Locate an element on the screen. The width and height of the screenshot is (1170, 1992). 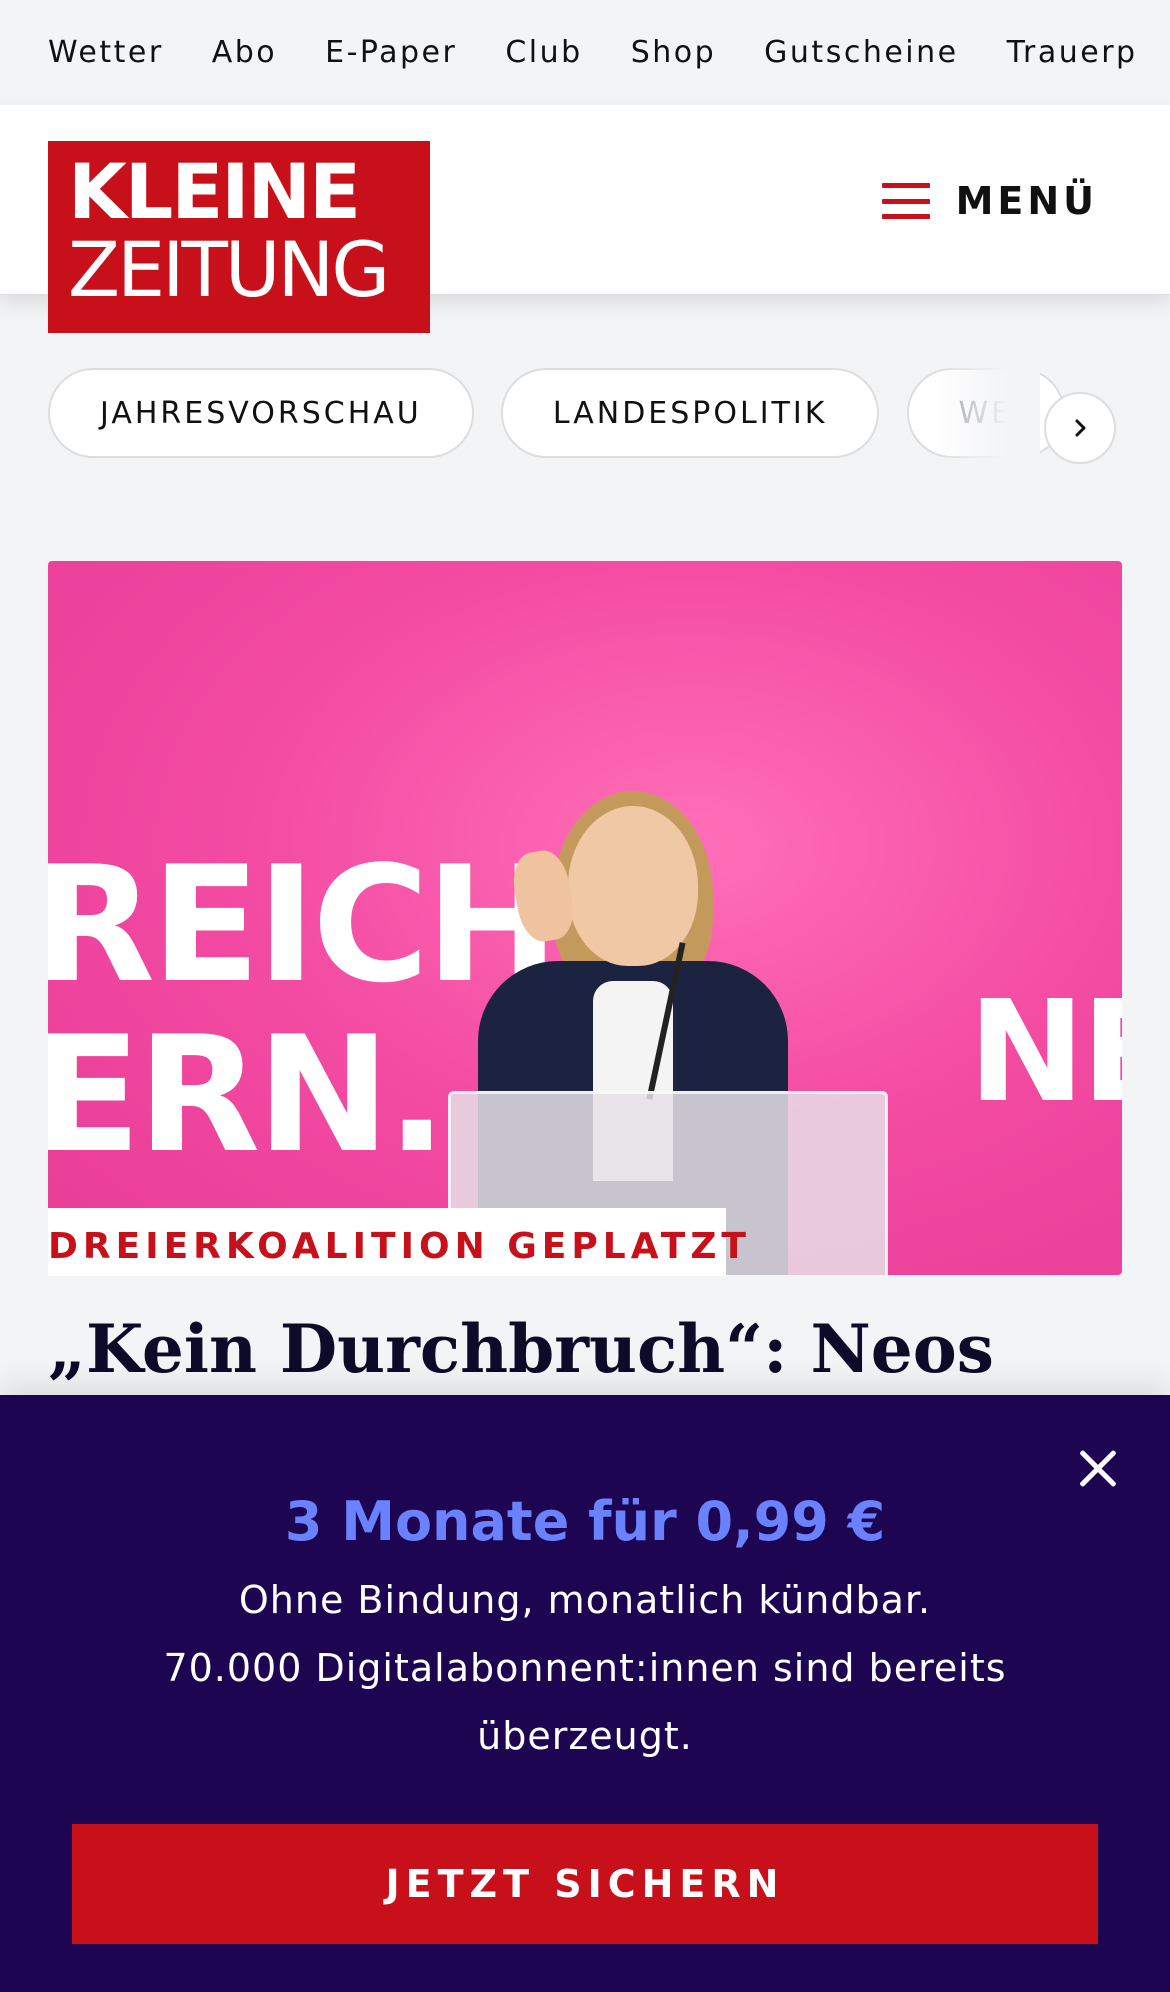
subscribe-button-label: JETZT SICHERN is located at coordinates (585, 1884).